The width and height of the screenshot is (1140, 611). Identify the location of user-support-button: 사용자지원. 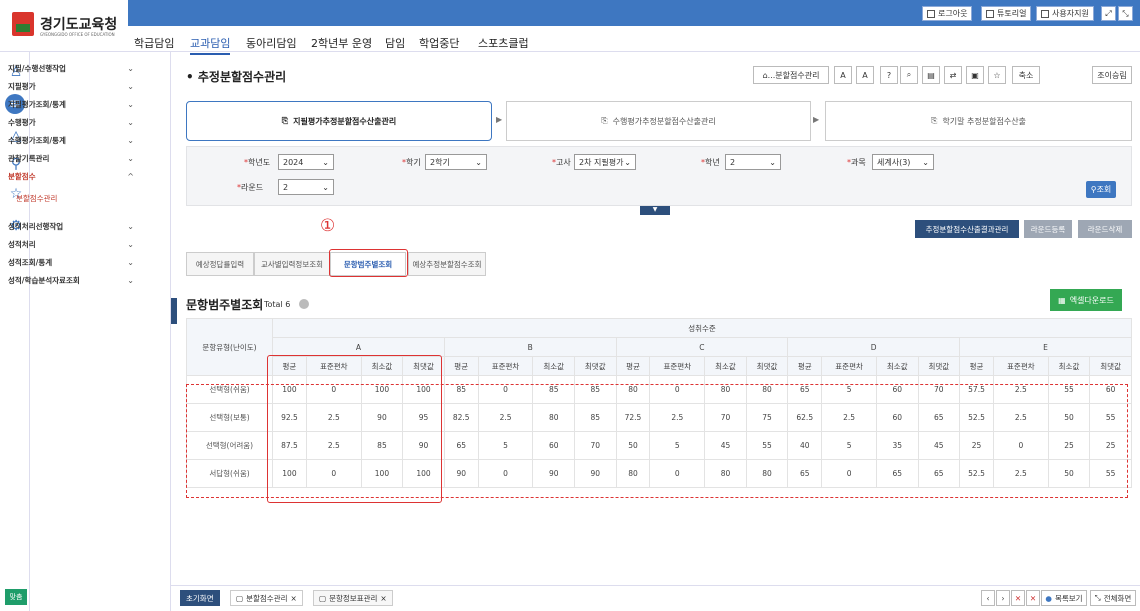
(1065, 13).